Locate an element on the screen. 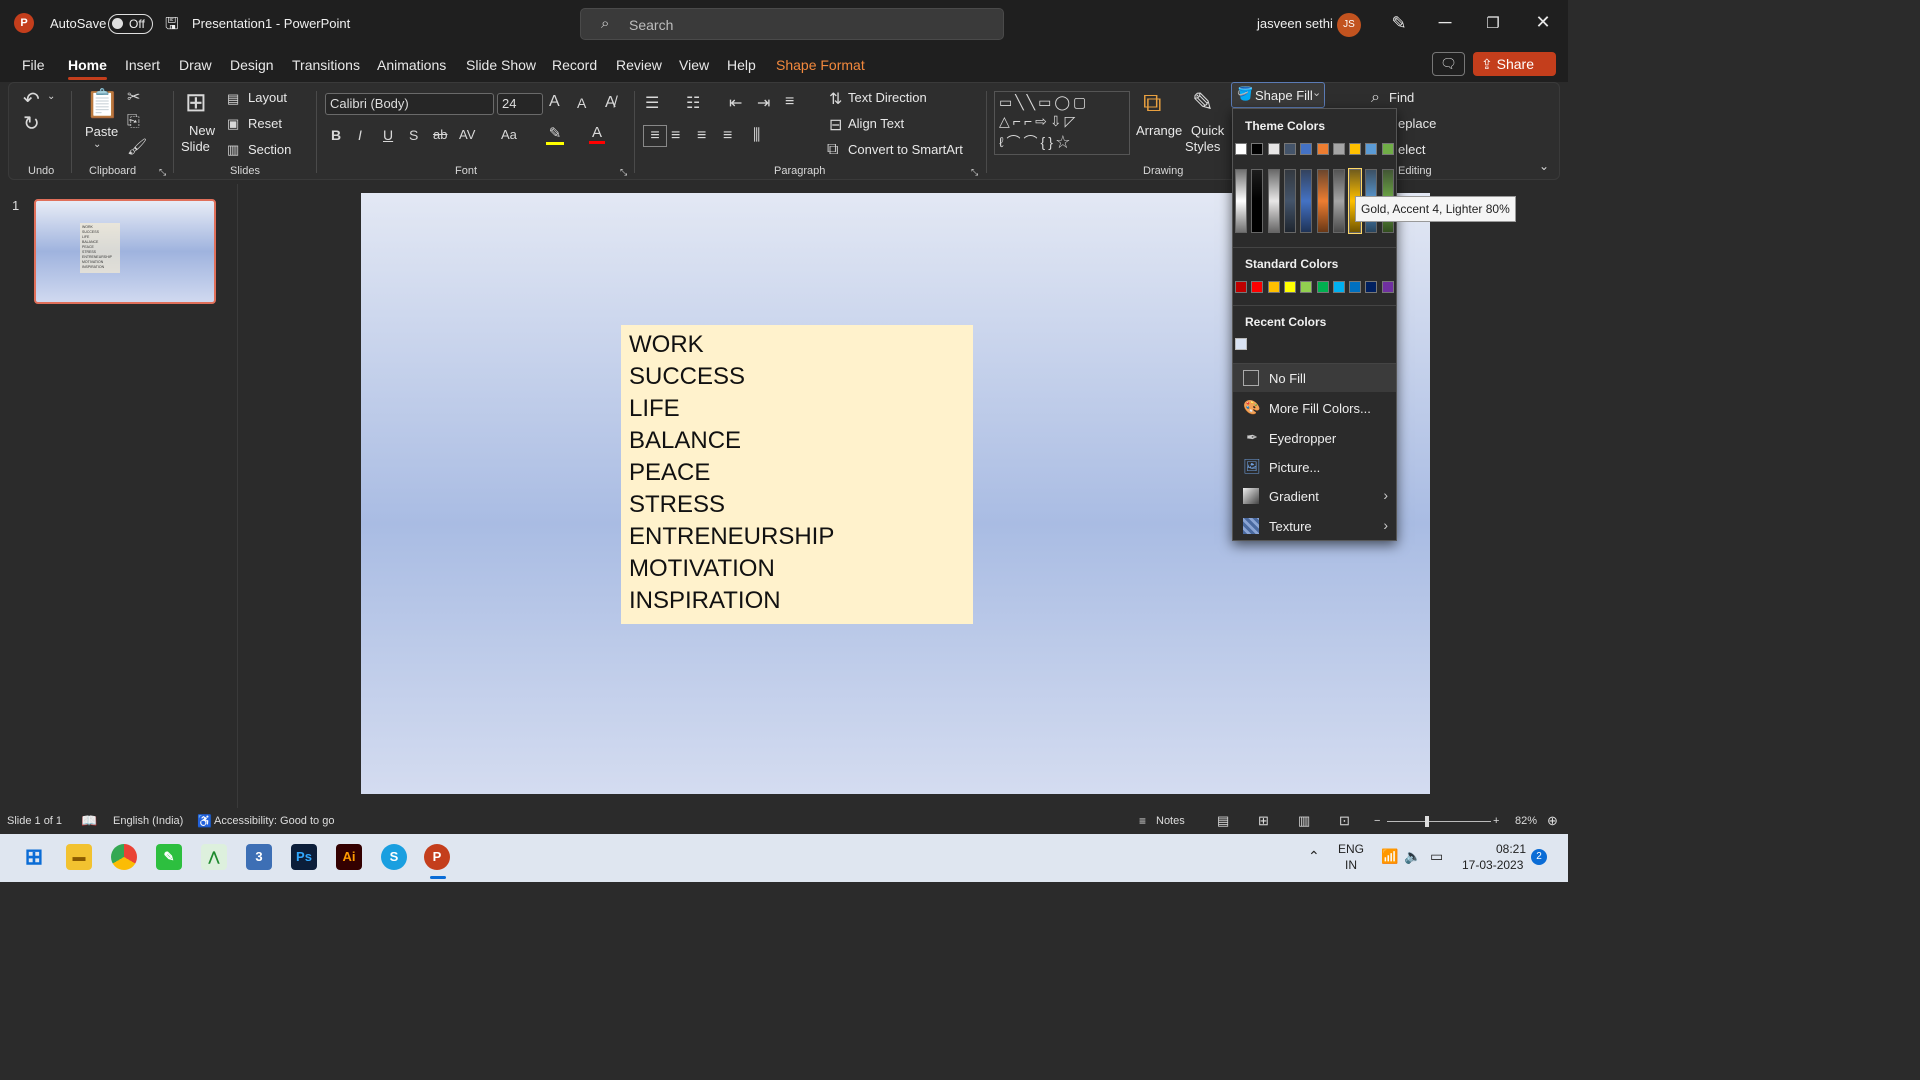 This screenshot has height=1080, width=1920. align-text-button: Align Text is located at coordinates (876, 123).